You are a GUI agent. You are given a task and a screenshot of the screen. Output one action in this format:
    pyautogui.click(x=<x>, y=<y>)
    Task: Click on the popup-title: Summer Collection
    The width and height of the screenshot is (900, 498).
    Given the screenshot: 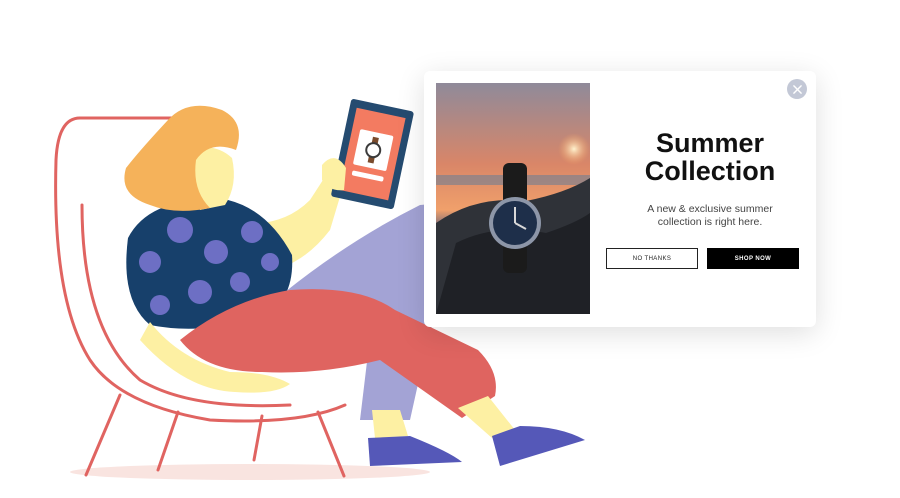 What is the action you would take?
    pyautogui.click(x=710, y=157)
    